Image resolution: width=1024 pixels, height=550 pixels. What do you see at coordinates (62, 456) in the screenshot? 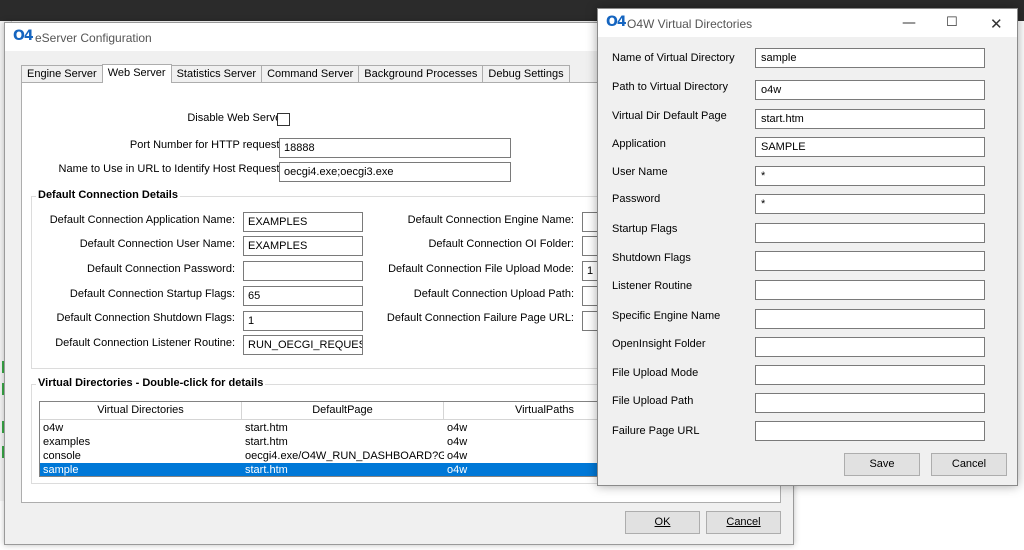
I see `grid-cell: console` at bounding box center [62, 456].